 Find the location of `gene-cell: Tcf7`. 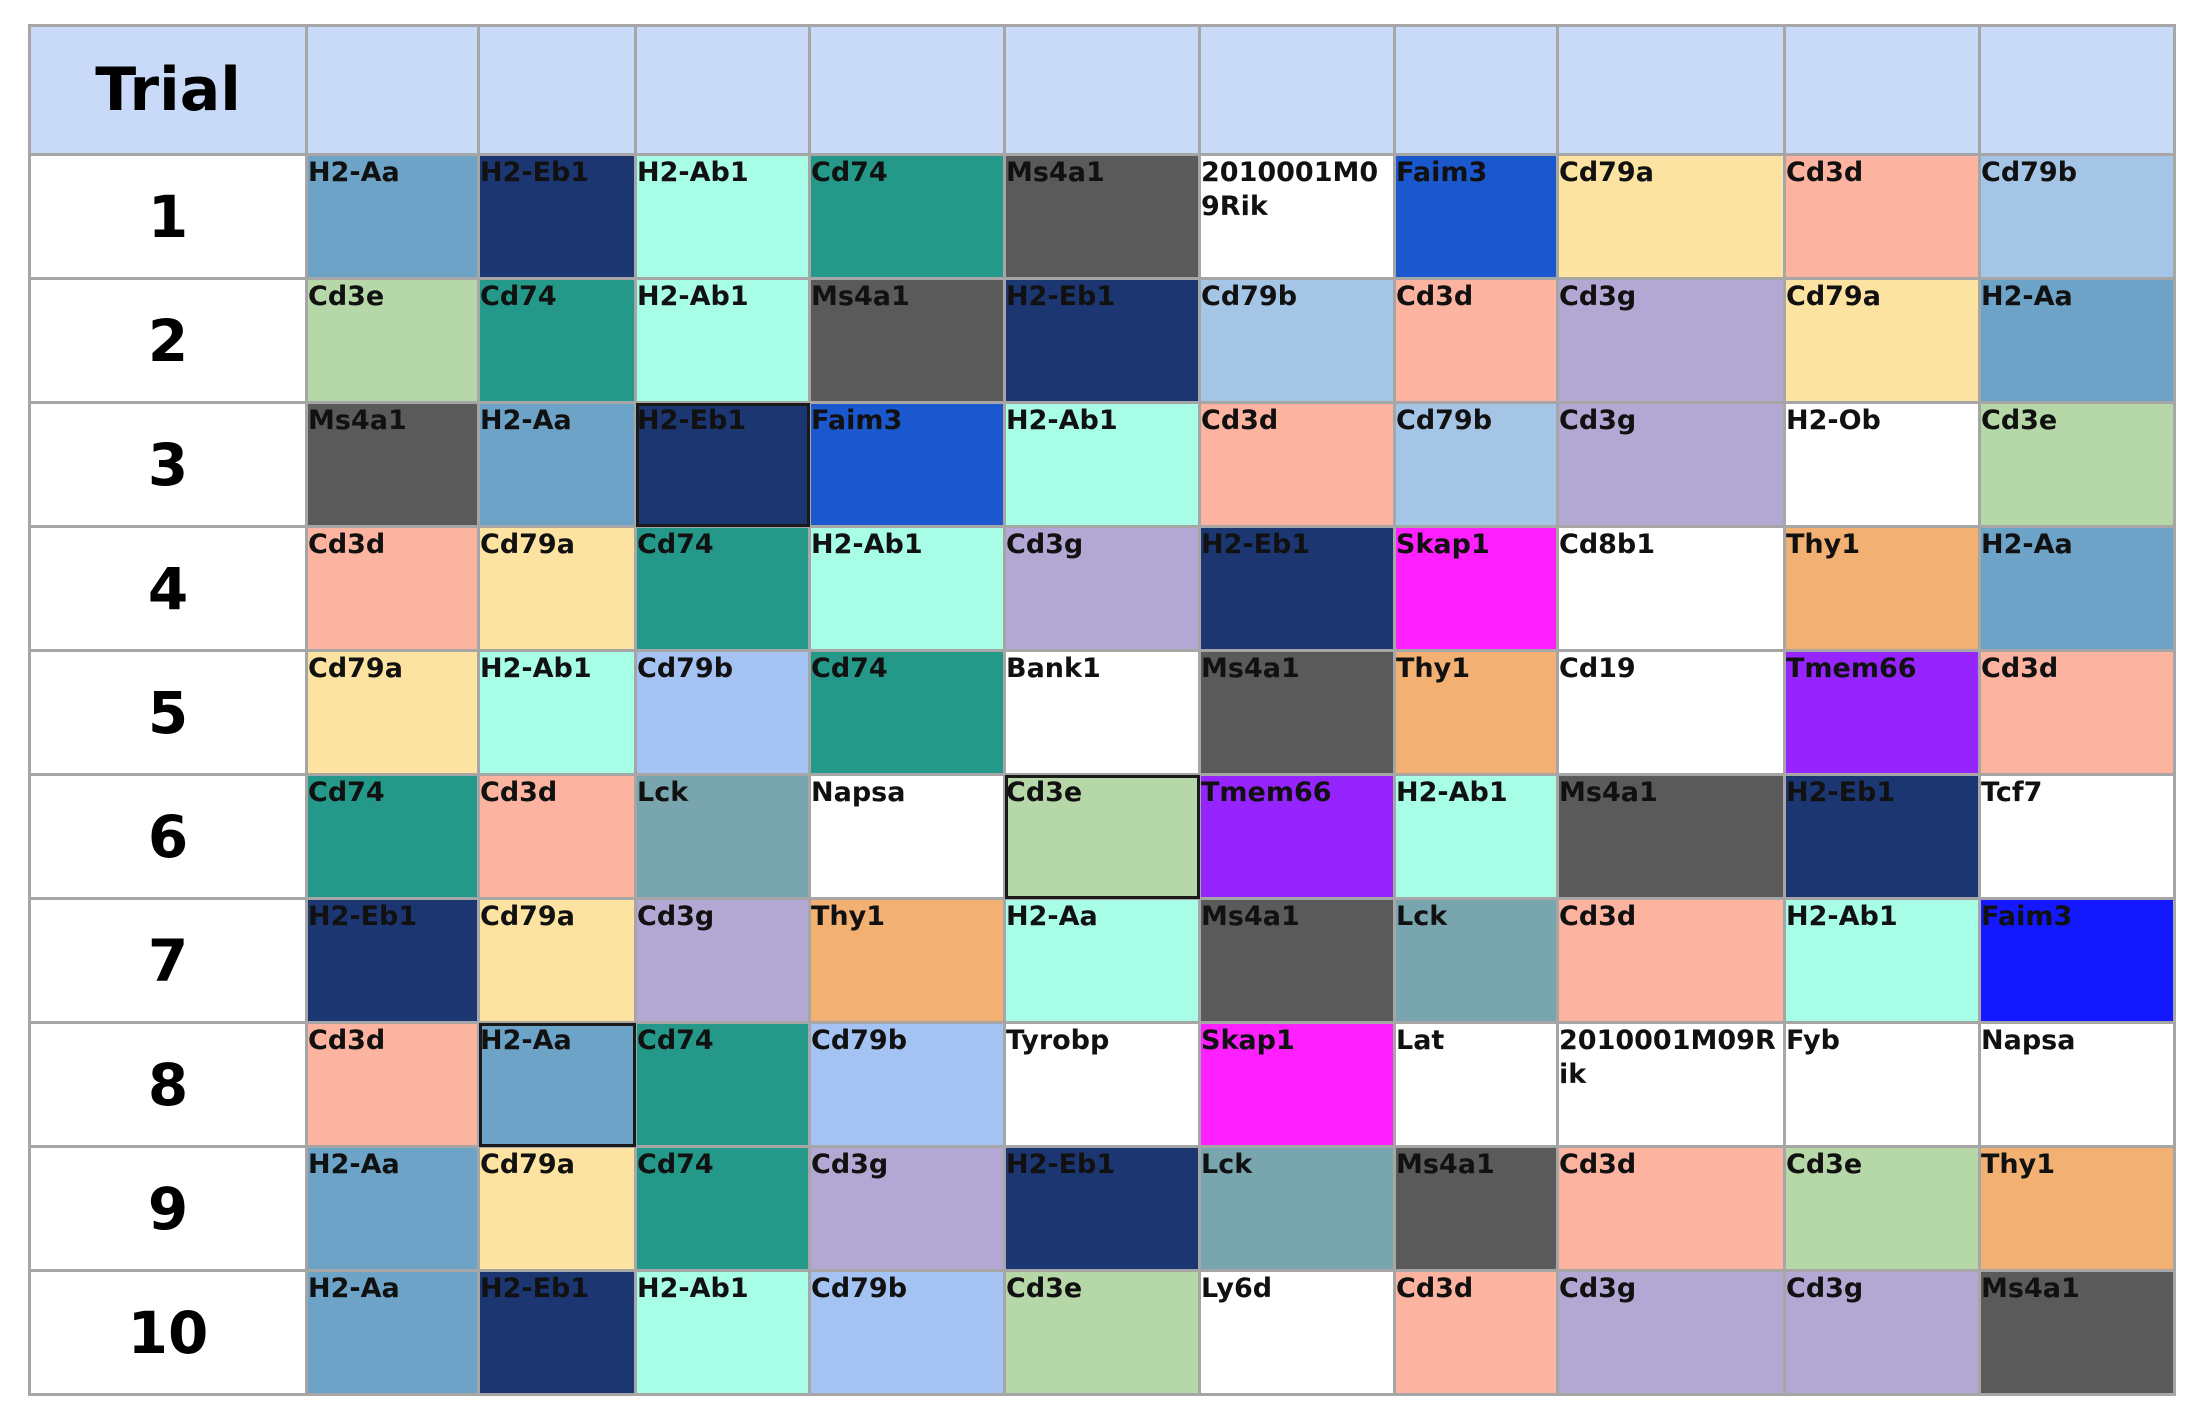

gene-cell: Tcf7 is located at coordinates (2077, 836).